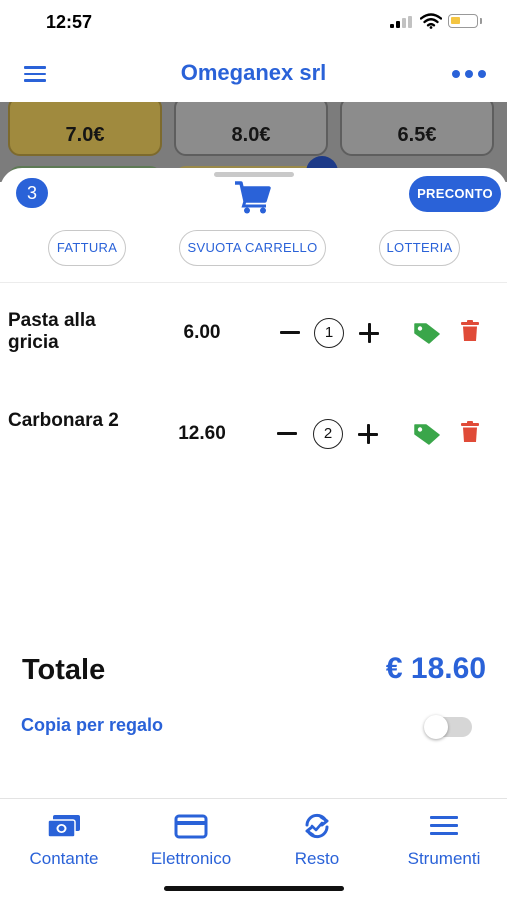  I want to click on sheet-grabber, so click(254, 174).